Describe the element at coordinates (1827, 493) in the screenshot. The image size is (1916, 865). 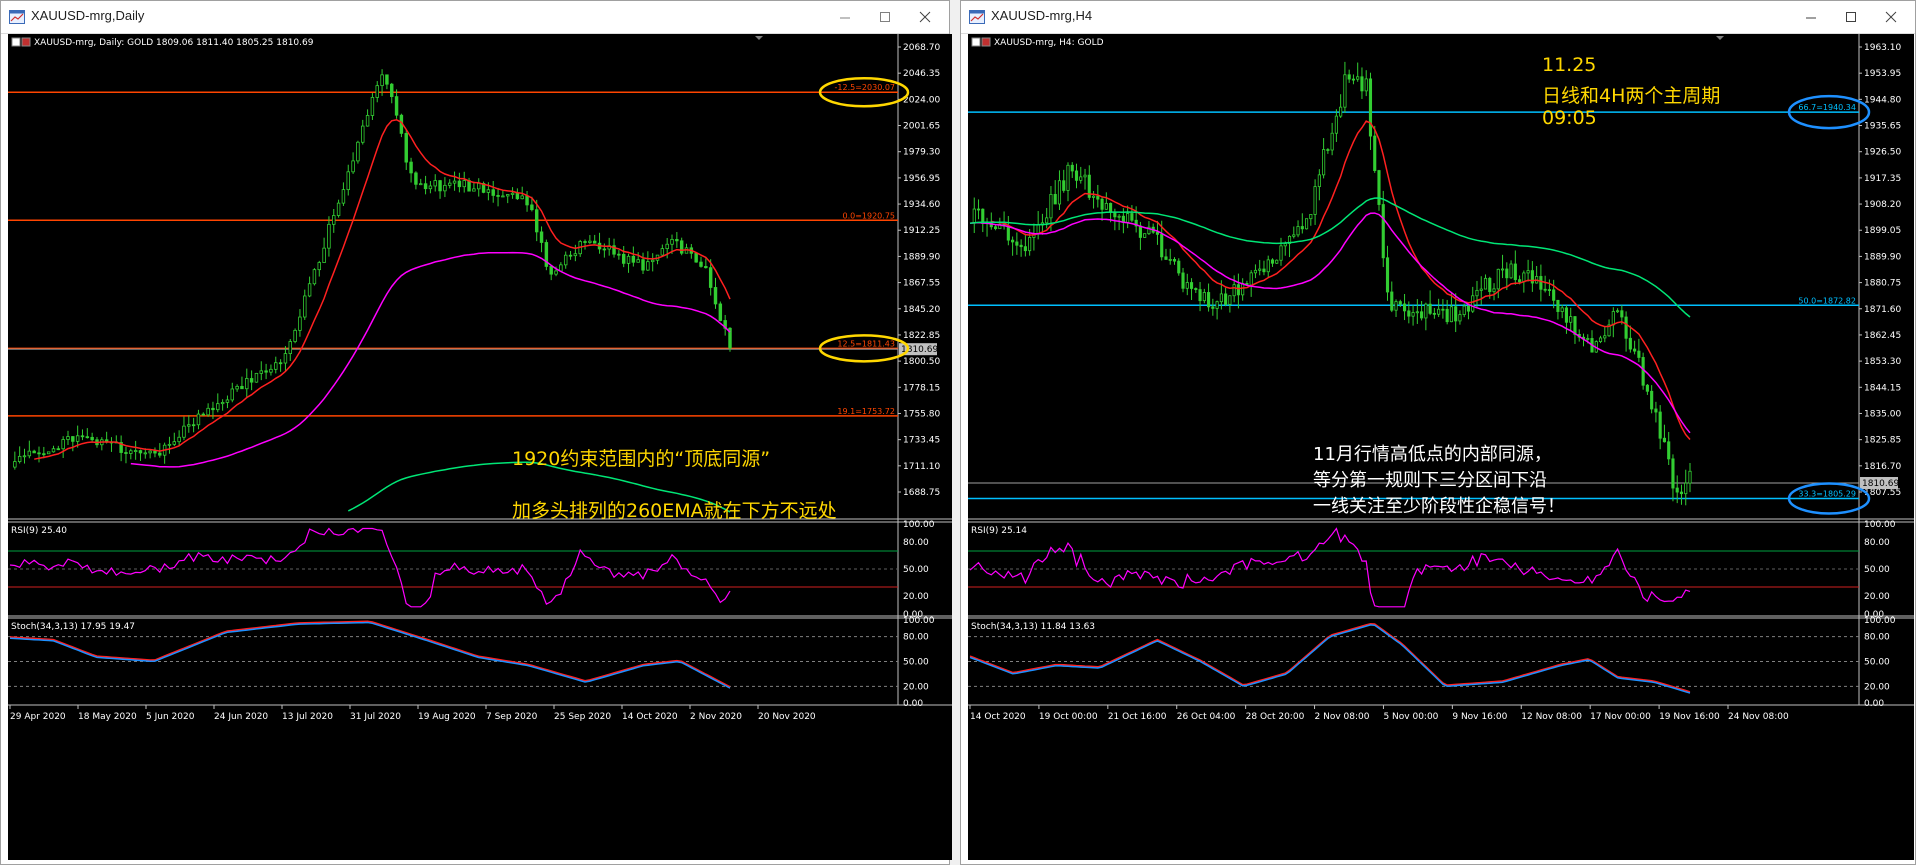
I see `fibonacci-level-label: 33.3=1805.29` at that location.